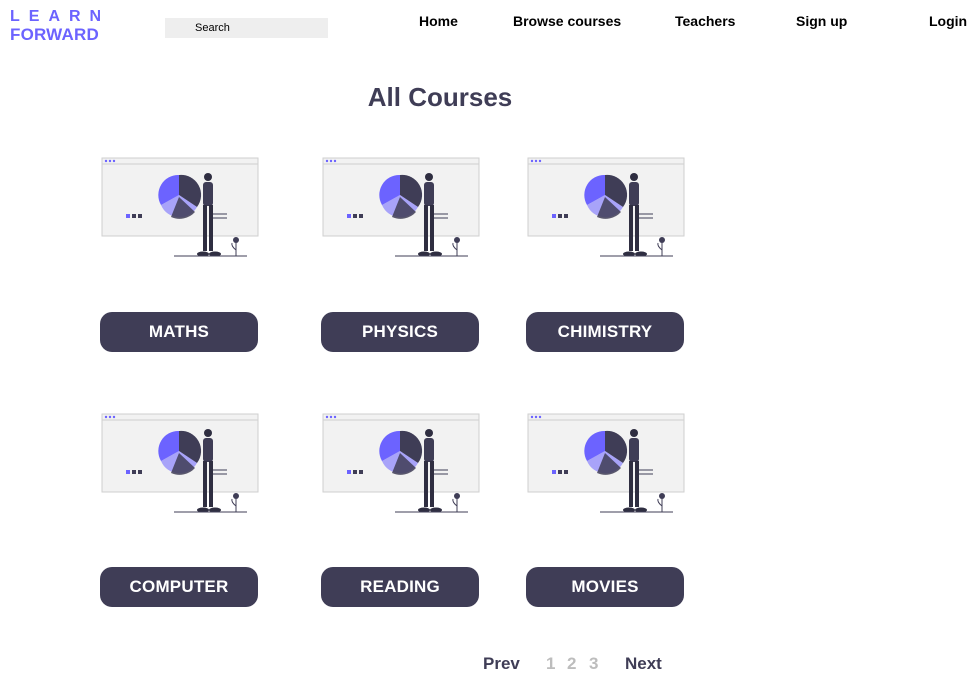 The width and height of the screenshot is (970, 673). I want to click on nav-home: Home, so click(438, 21).